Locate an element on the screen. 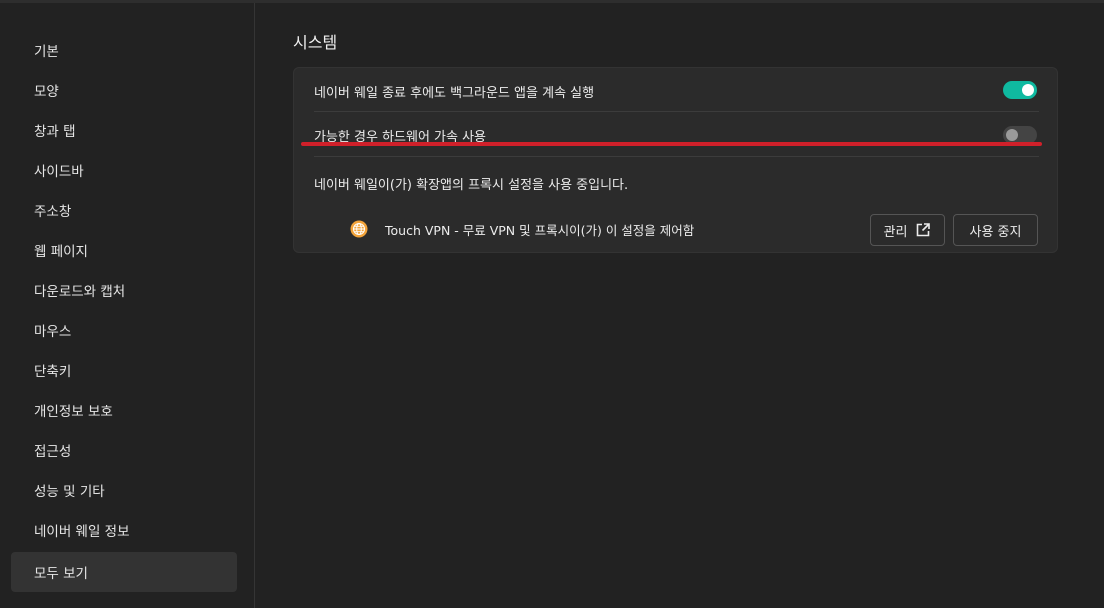 Image resolution: width=1104 pixels, height=608 pixels. sidebar-item-label: 모두 보기 is located at coordinates (61, 574).